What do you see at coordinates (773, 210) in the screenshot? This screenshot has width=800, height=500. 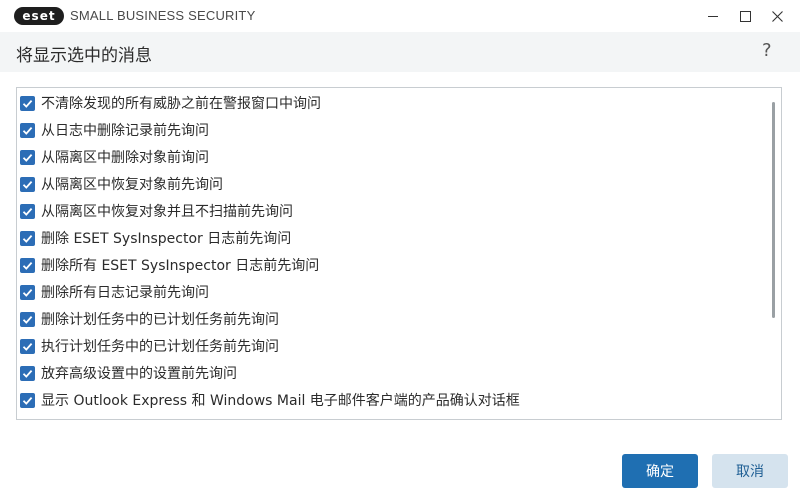 I see `scrollbar` at bounding box center [773, 210].